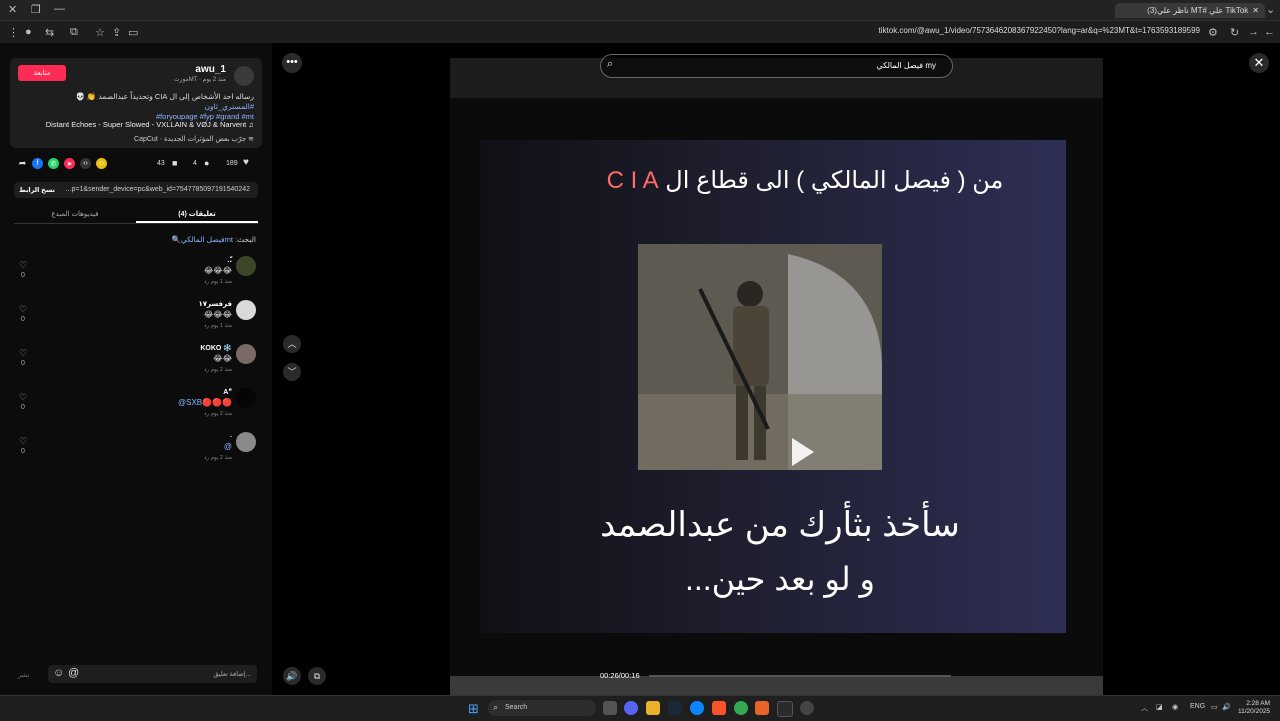 The width and height of the screenshot is (1280, 721). What do you see at coordinates (194, 139) in the screenshot?
I see `capcut-link: CapCut · جرّب بعض المؤثرات الجديدة ≋` at bounding box center [194, 139].